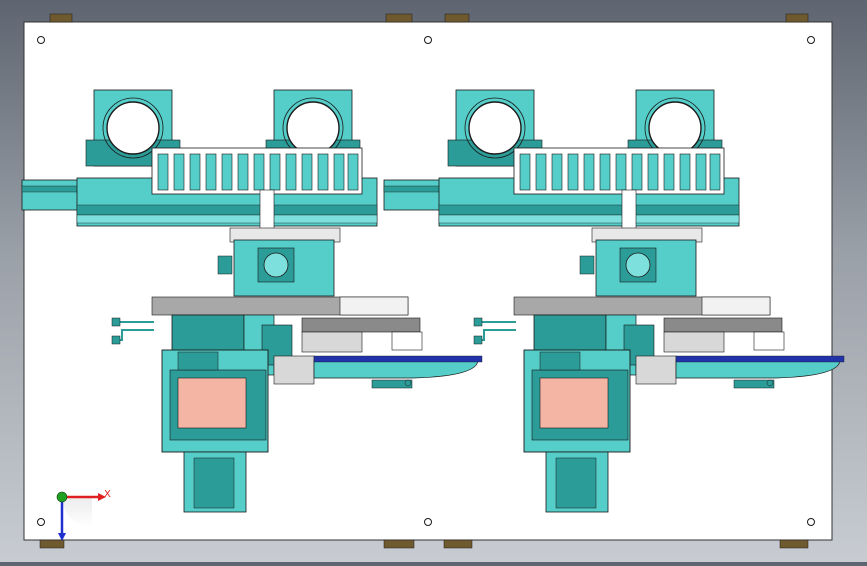 This screenshot has height=566, width=867. Describe the element at coordinates (107, 494) in the screenshot. I see `x-axis-label: X` at that location.